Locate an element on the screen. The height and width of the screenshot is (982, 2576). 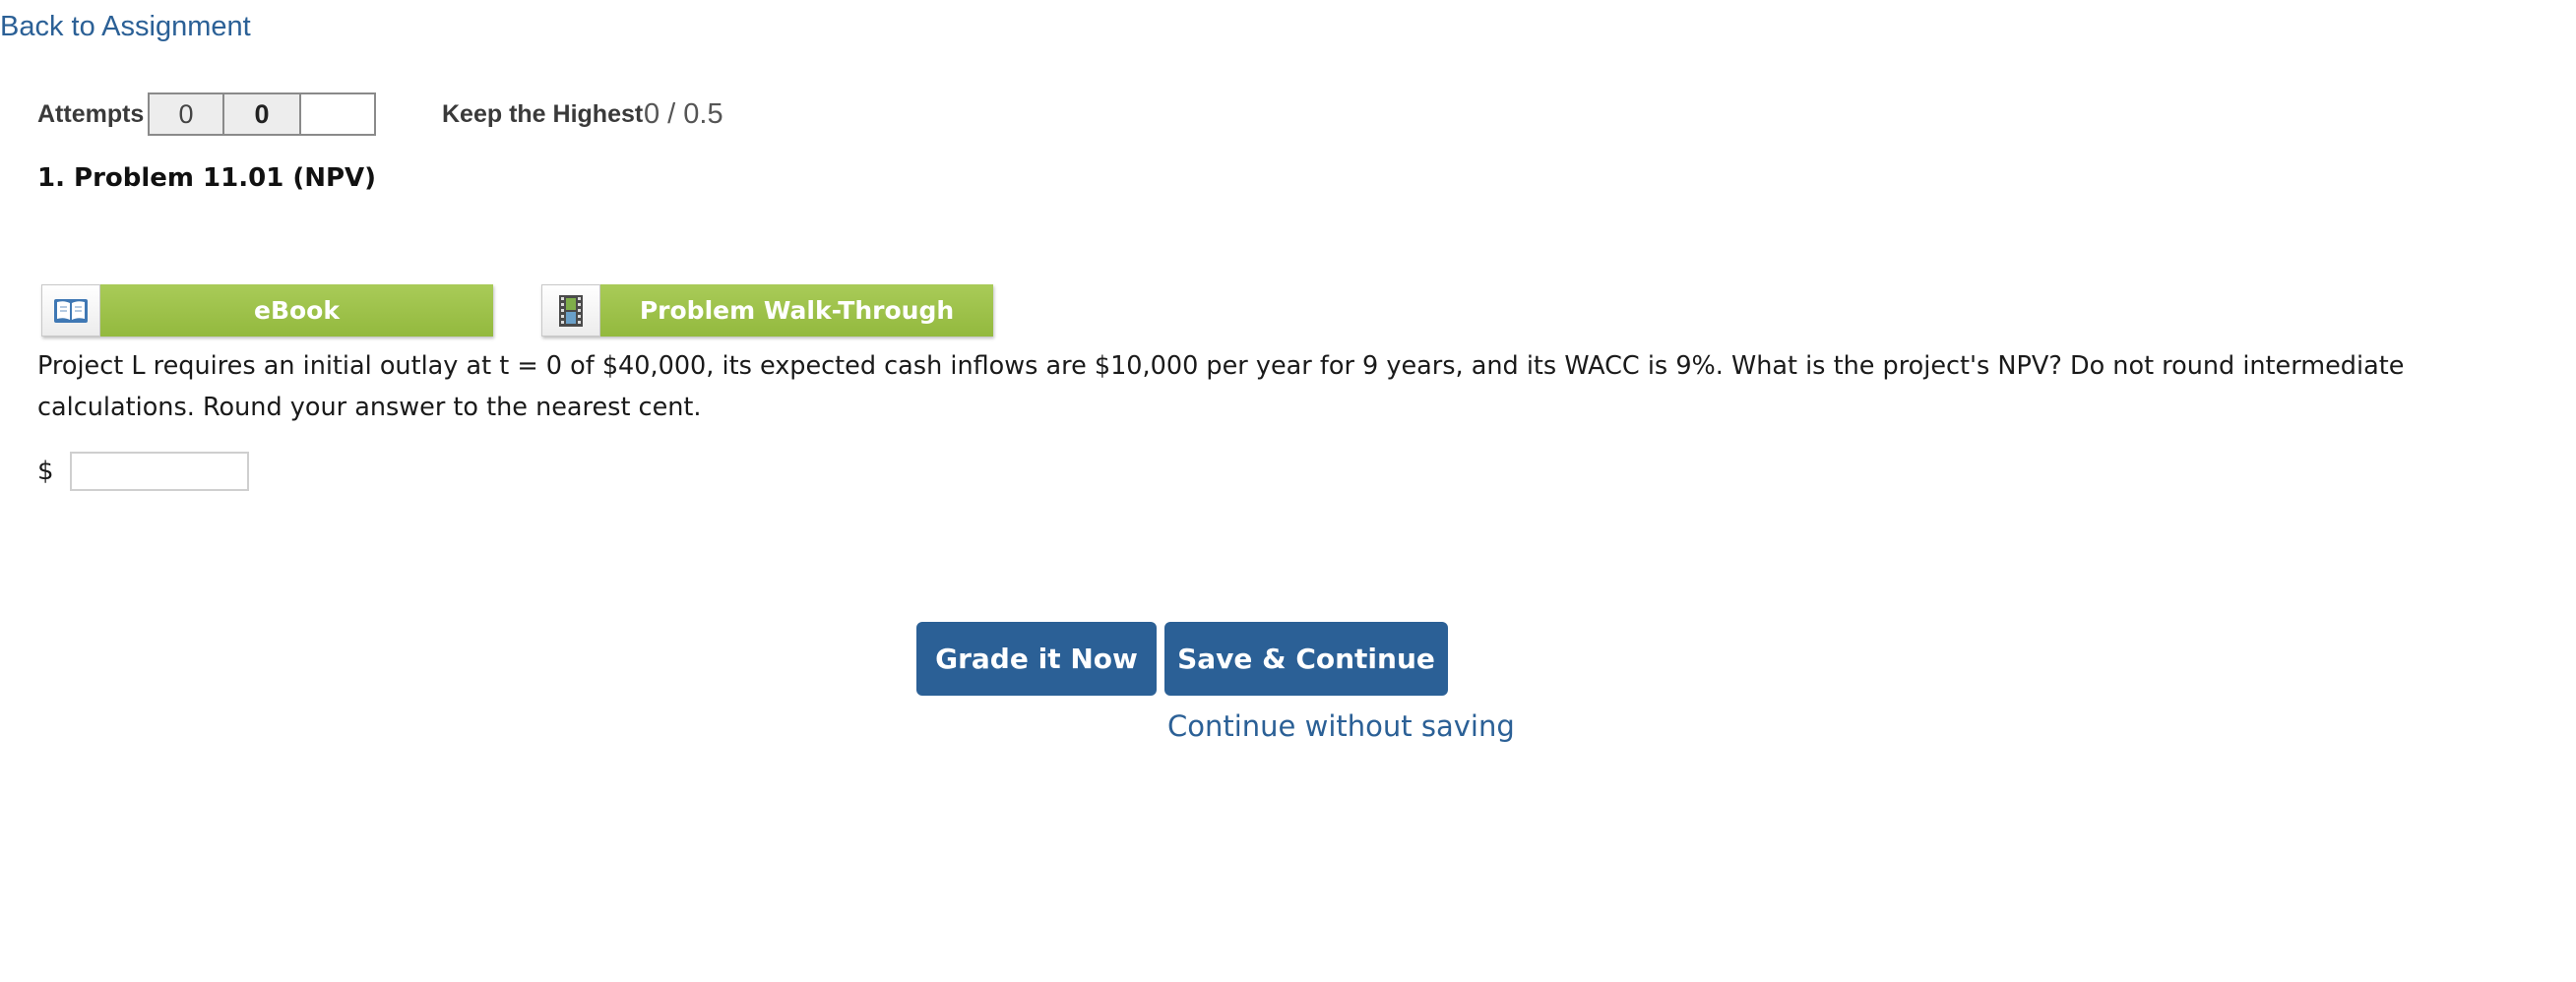
book-icon is located at coordinates (71, 310).